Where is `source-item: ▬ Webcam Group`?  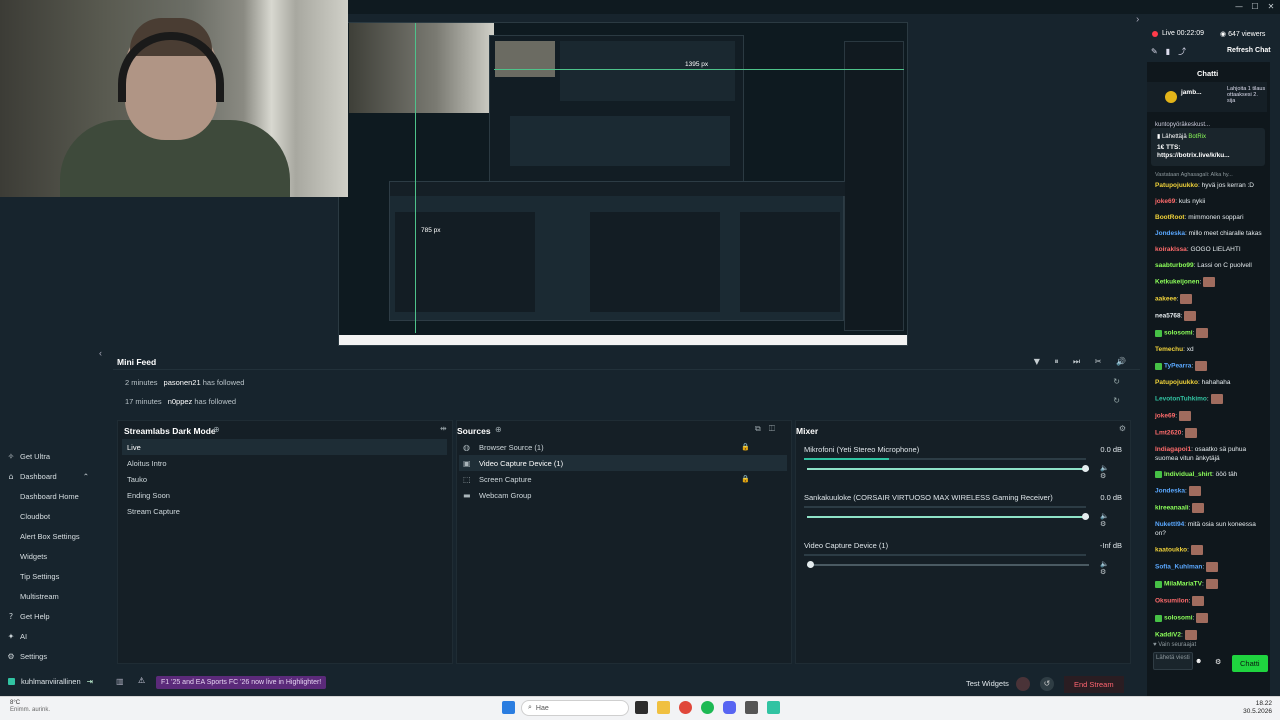 source-item: ▬ Webcam Group is located at coordinates (623, 495).